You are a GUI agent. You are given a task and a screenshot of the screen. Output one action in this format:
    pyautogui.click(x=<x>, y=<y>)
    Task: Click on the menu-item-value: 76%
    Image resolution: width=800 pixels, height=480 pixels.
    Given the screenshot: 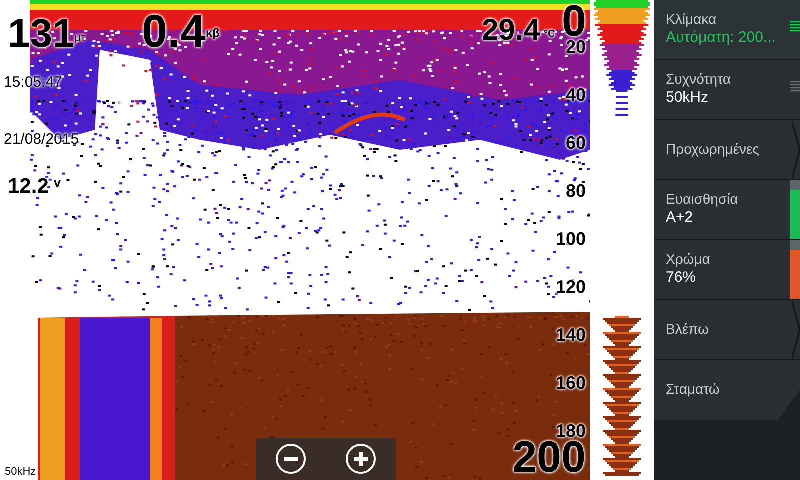 What is the action you would take?
    pyautogui.click(x=682, y=278)
    